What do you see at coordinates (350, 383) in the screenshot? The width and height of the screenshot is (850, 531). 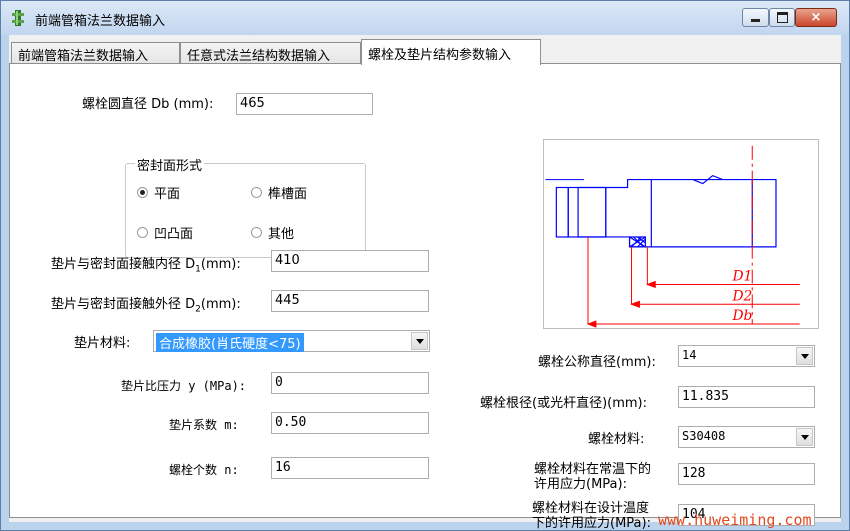 I see `gasket-y-input: 0` at bounding box center [350, 383].